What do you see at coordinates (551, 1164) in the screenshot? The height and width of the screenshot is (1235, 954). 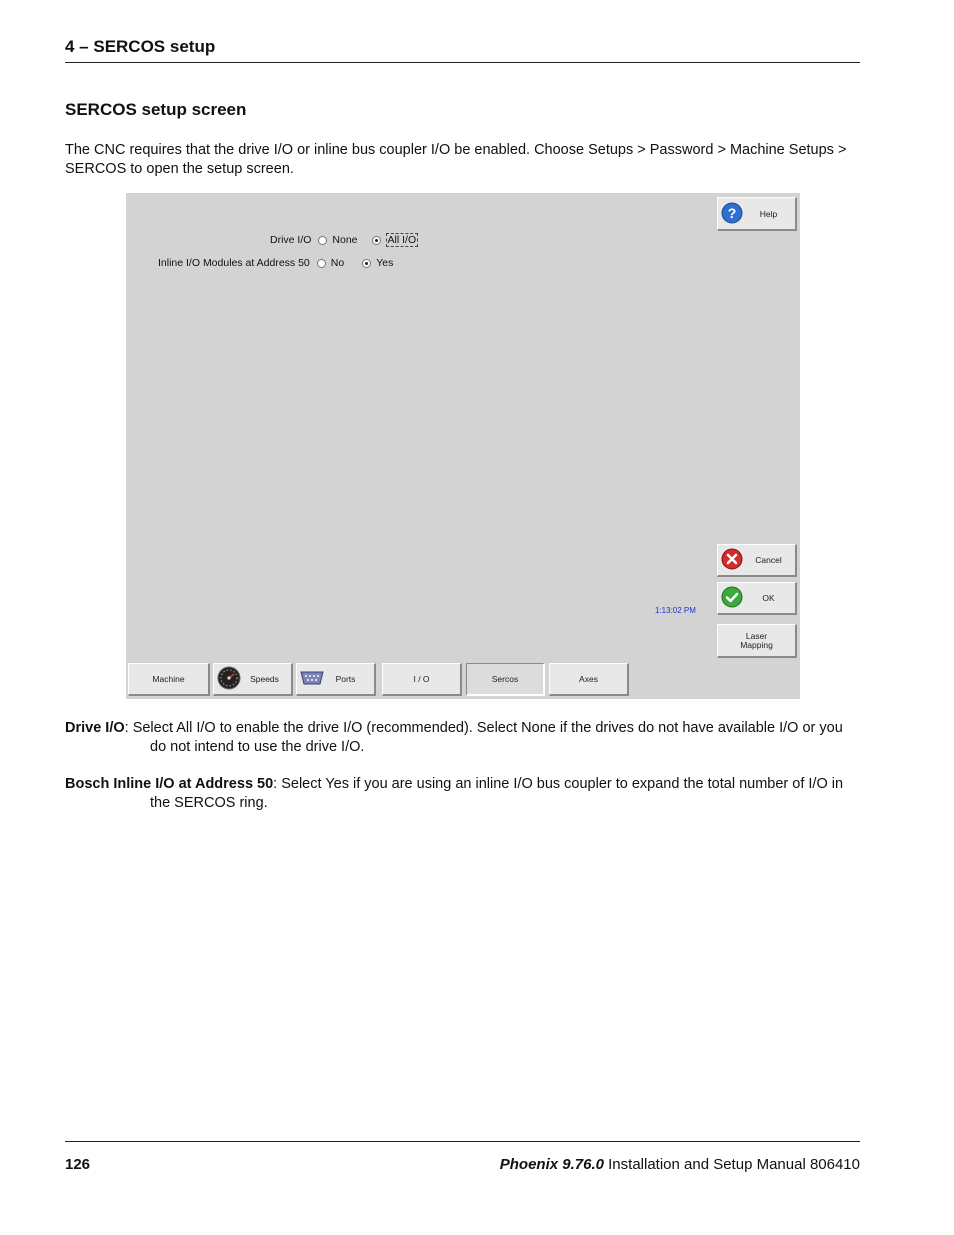 I see `product-name: Phoenix 9.76.0` at bounding box center [551, 1164].